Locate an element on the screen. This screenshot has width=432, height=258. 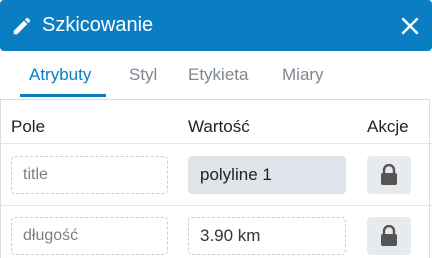
tab-styl: Styl is located at coordinates (143, 75).